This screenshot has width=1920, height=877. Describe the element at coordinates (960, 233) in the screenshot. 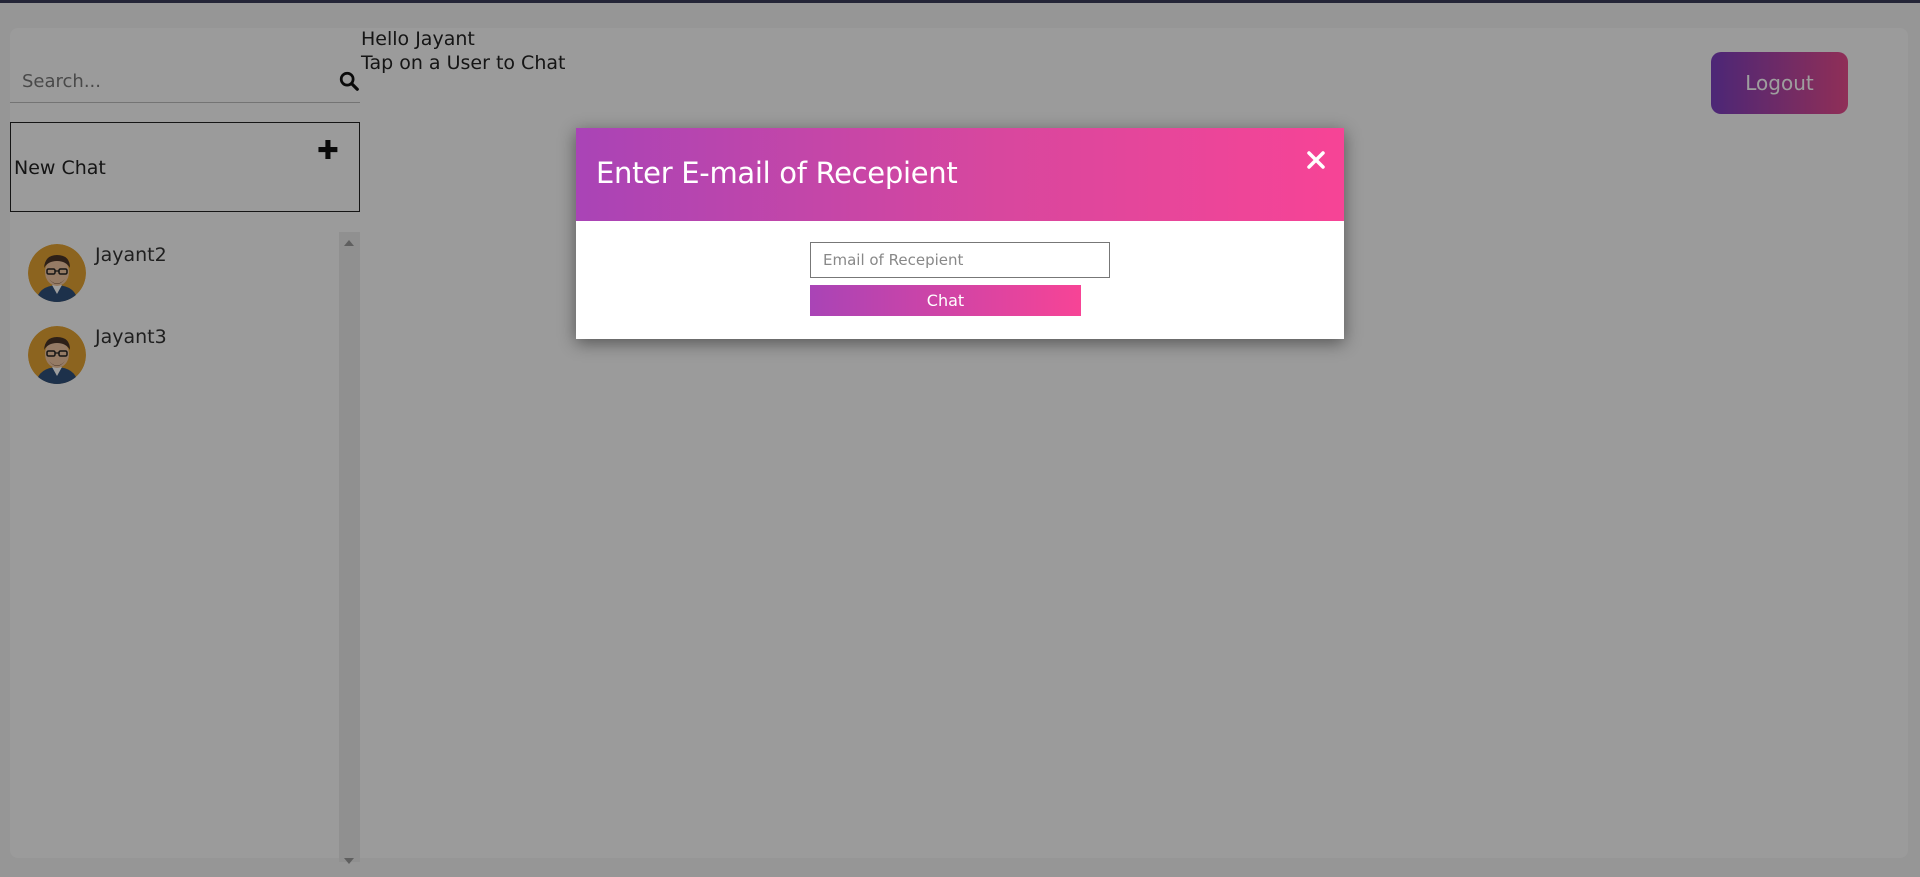

I see `new-chat-modal: Enter E-mail of Recepient Chat` at that location.